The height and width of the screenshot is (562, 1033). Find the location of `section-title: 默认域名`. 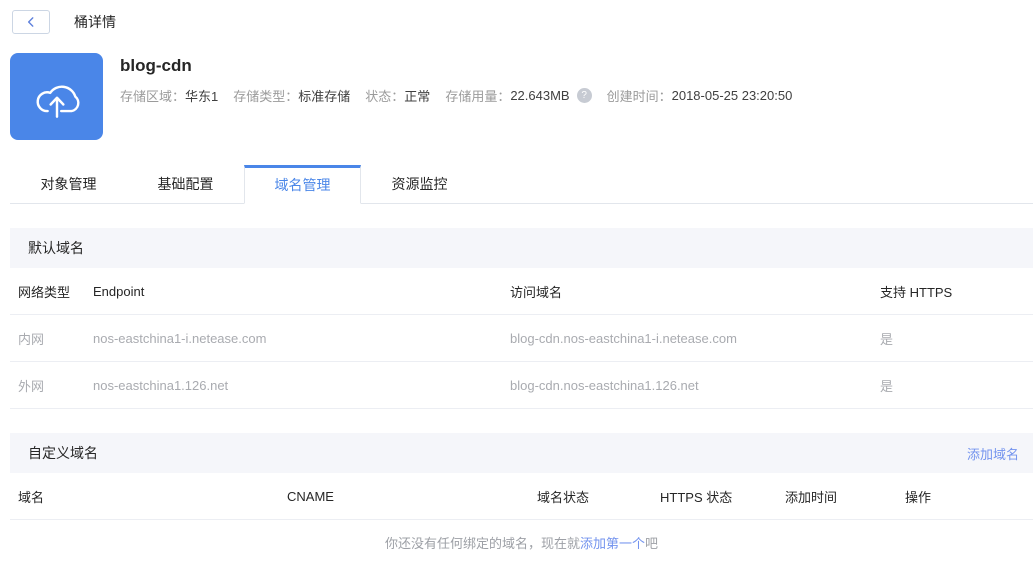

section-title: 默认域名 is located at coordinates (56, 248).